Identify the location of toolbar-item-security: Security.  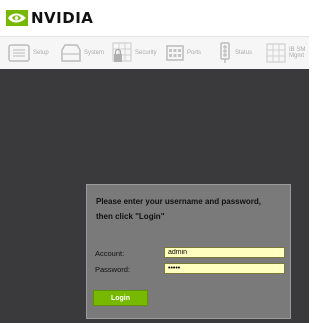
(134, 53).